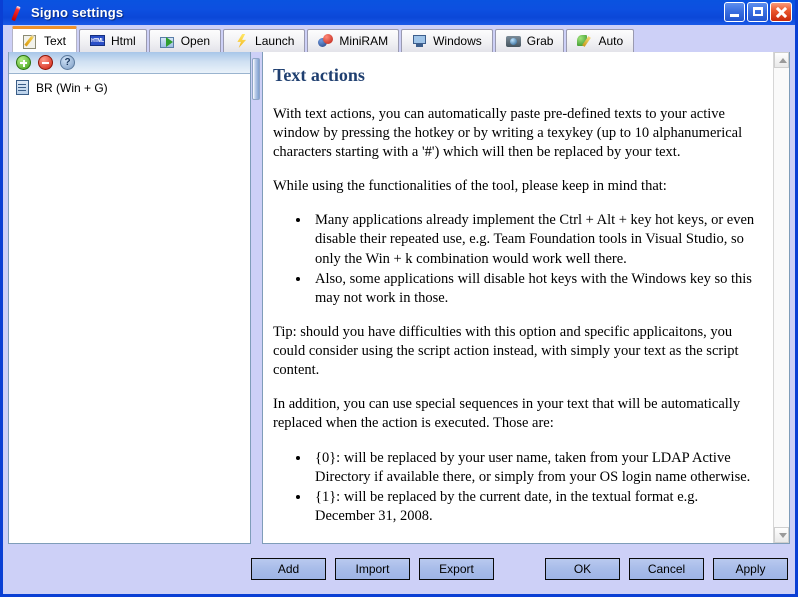  What do you see at coordinates (399, 12) in the screenshot?
I see `title-bar: Signo settings` at bounding box center [399, 12].